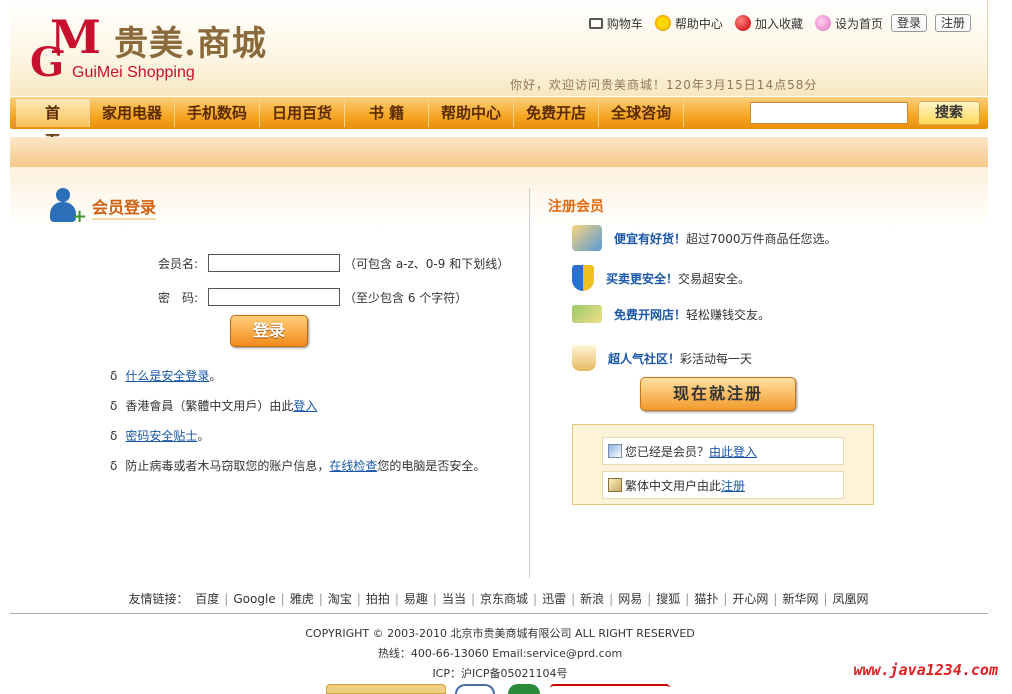 This screenshot has width=1012, height=694. I want to click on favorite-link: 加入收藏, so click(768, 23).